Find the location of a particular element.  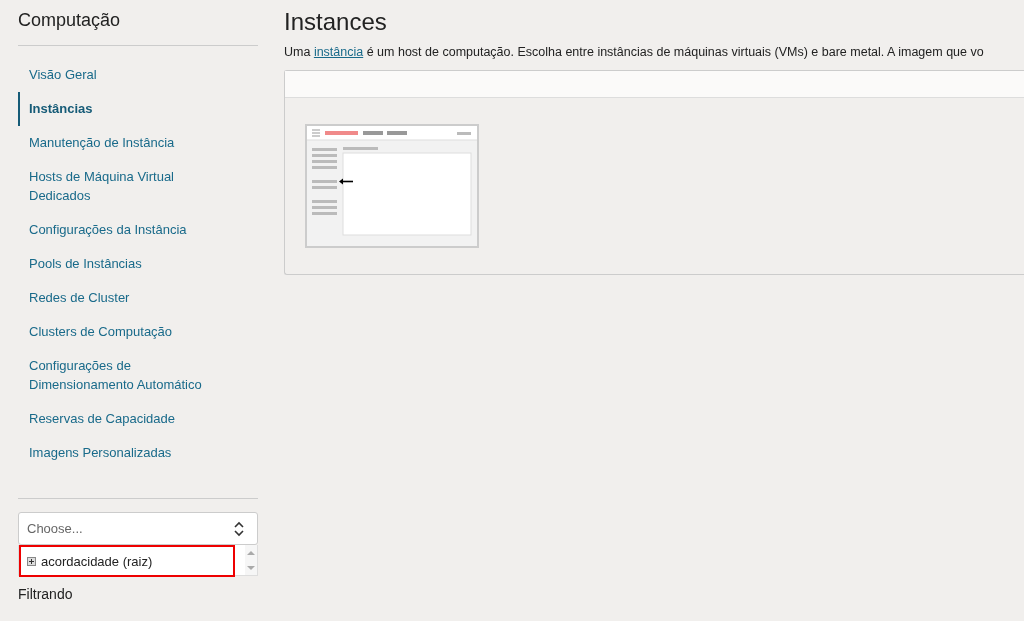

nav-link: Manutenção de Instância is located at coordinates (117, 143).